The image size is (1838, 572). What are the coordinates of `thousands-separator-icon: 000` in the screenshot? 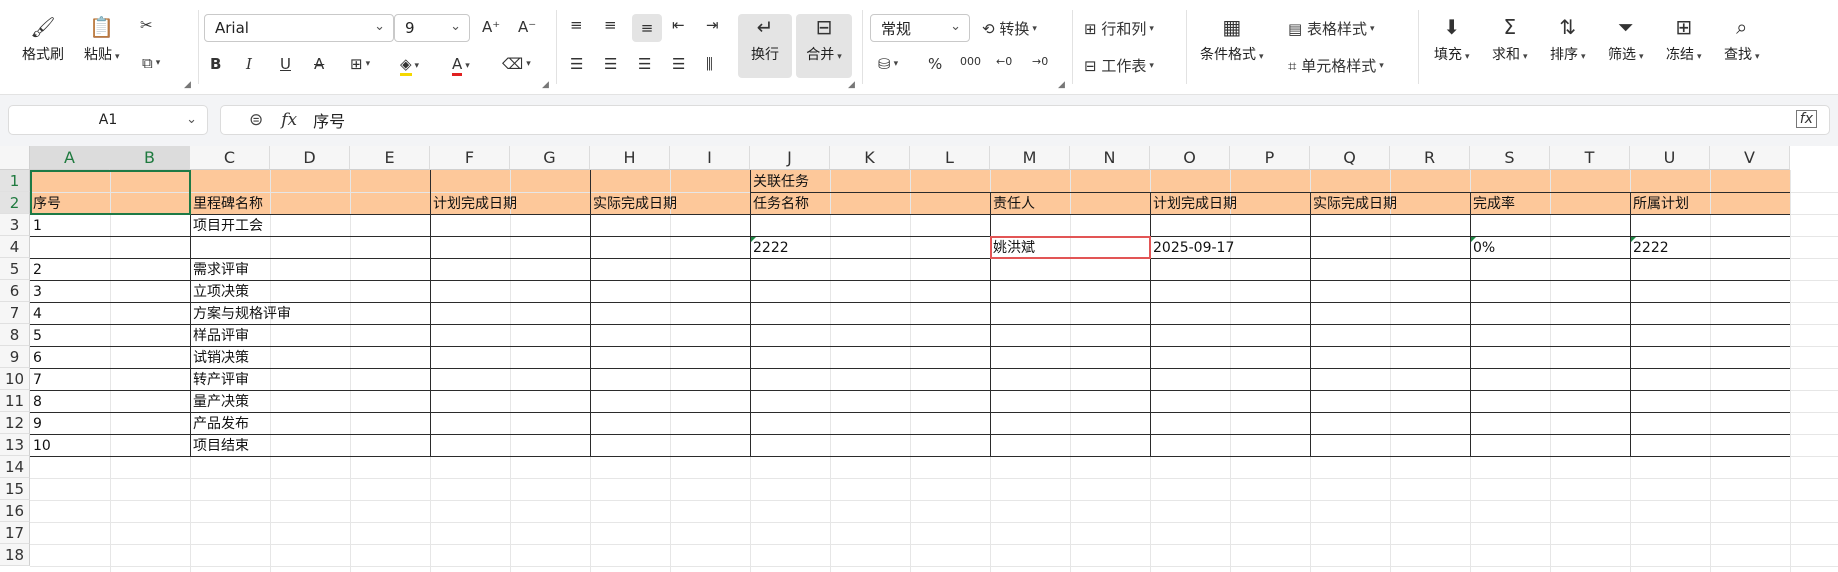 It's located at (970, 61).